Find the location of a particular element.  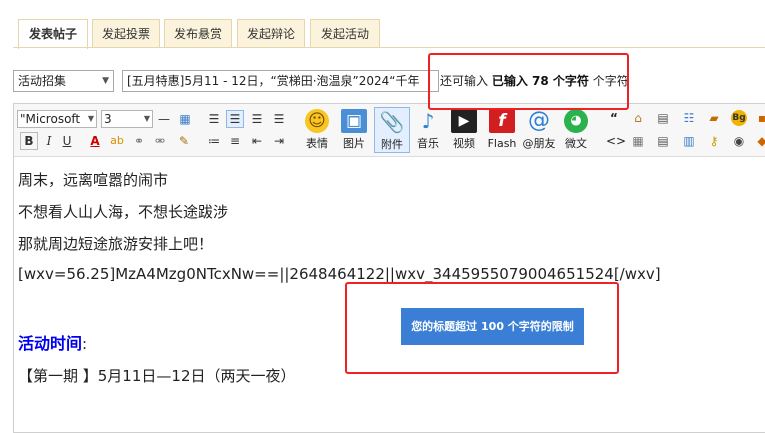

video-label: 视频 is located at coordinates (464, 143).